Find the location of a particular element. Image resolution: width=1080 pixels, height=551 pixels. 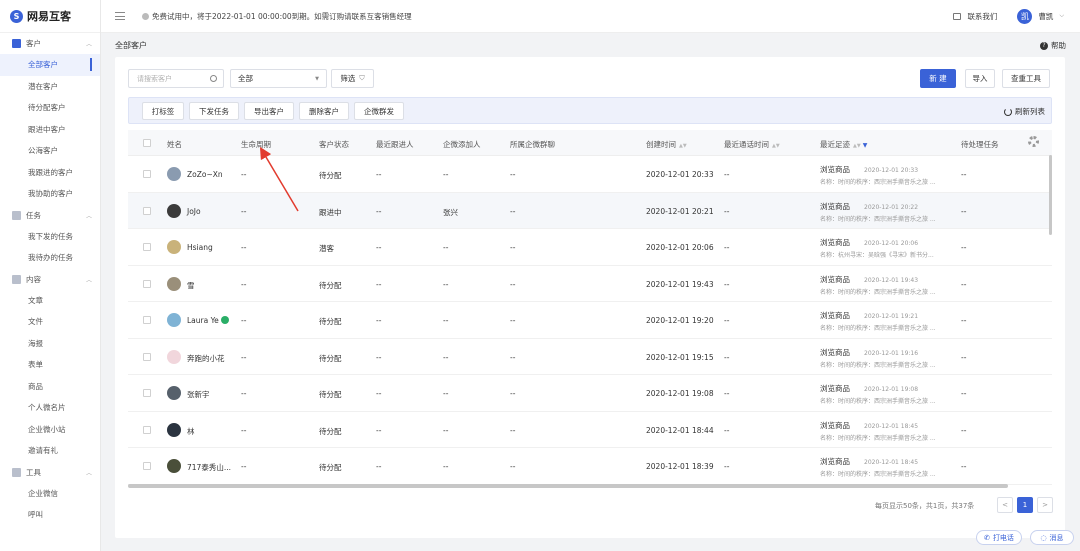

next-page-button: > is located at coordinates (1045, 505).